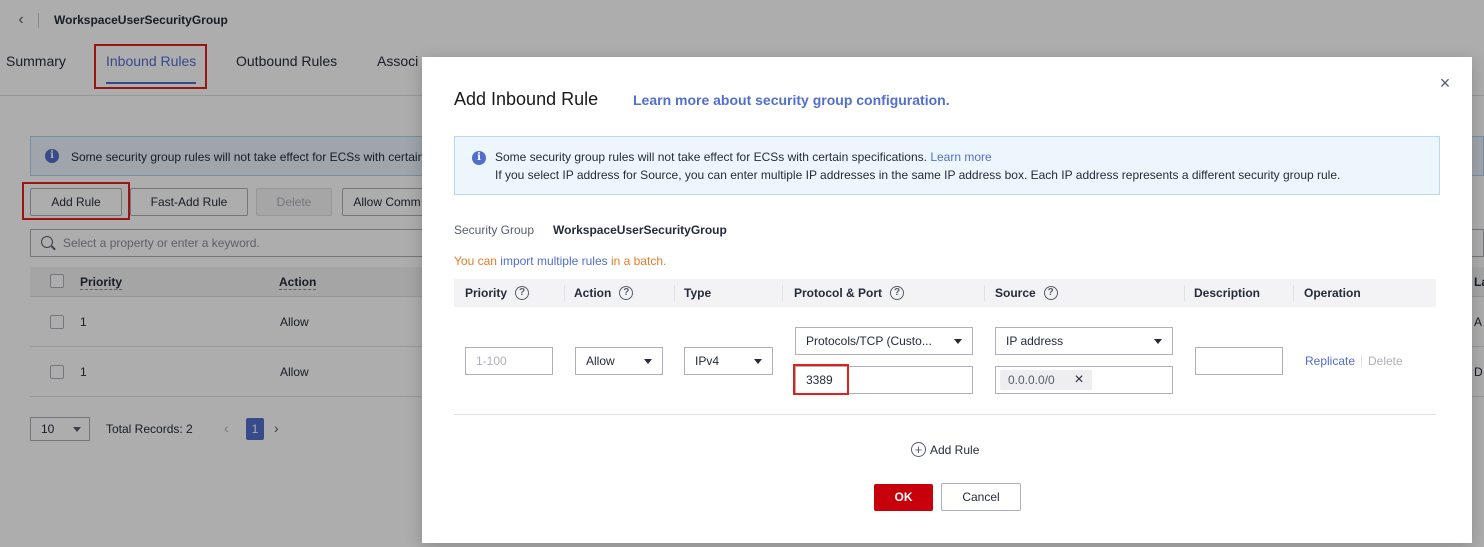 This screenshot has height=547, width=1484. I want to click on column-action: Action?, so click(604, 293).